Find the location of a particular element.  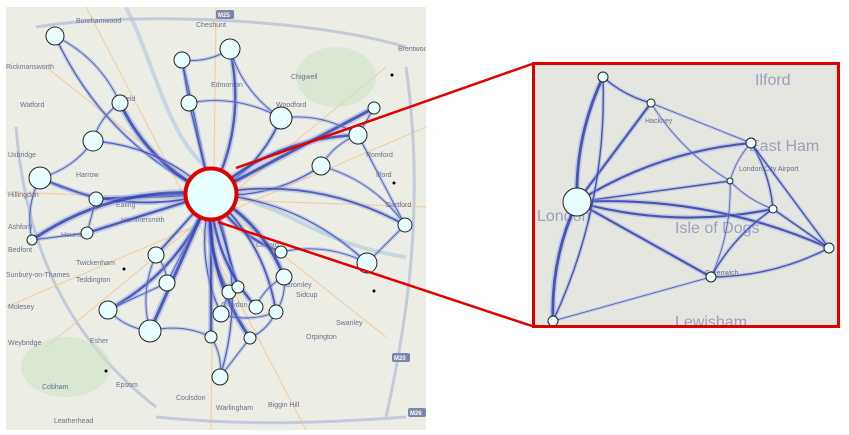

place-label: Coulsdon is located at coordinates (191, 398).